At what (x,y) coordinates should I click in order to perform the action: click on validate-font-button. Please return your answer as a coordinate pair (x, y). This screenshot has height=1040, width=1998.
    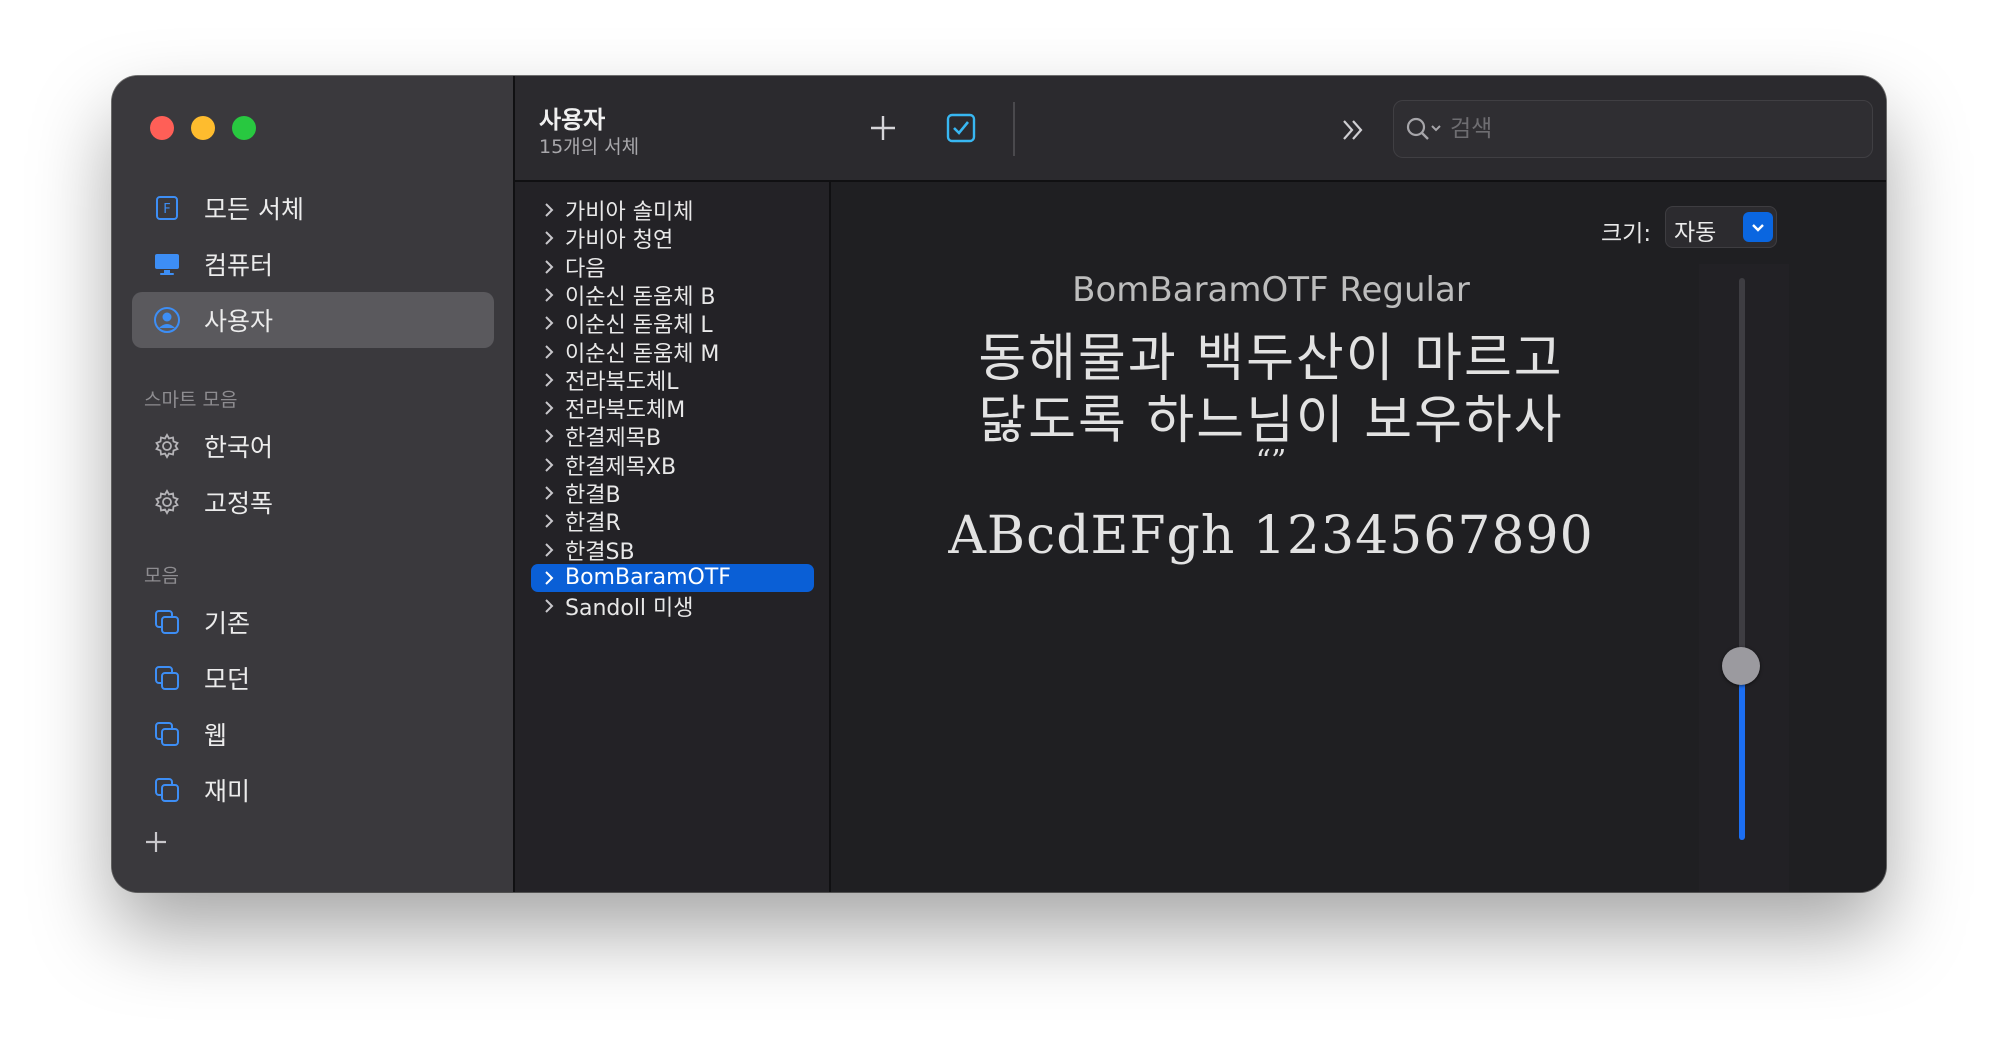
    Looking at the image, I should click on (961, 128).